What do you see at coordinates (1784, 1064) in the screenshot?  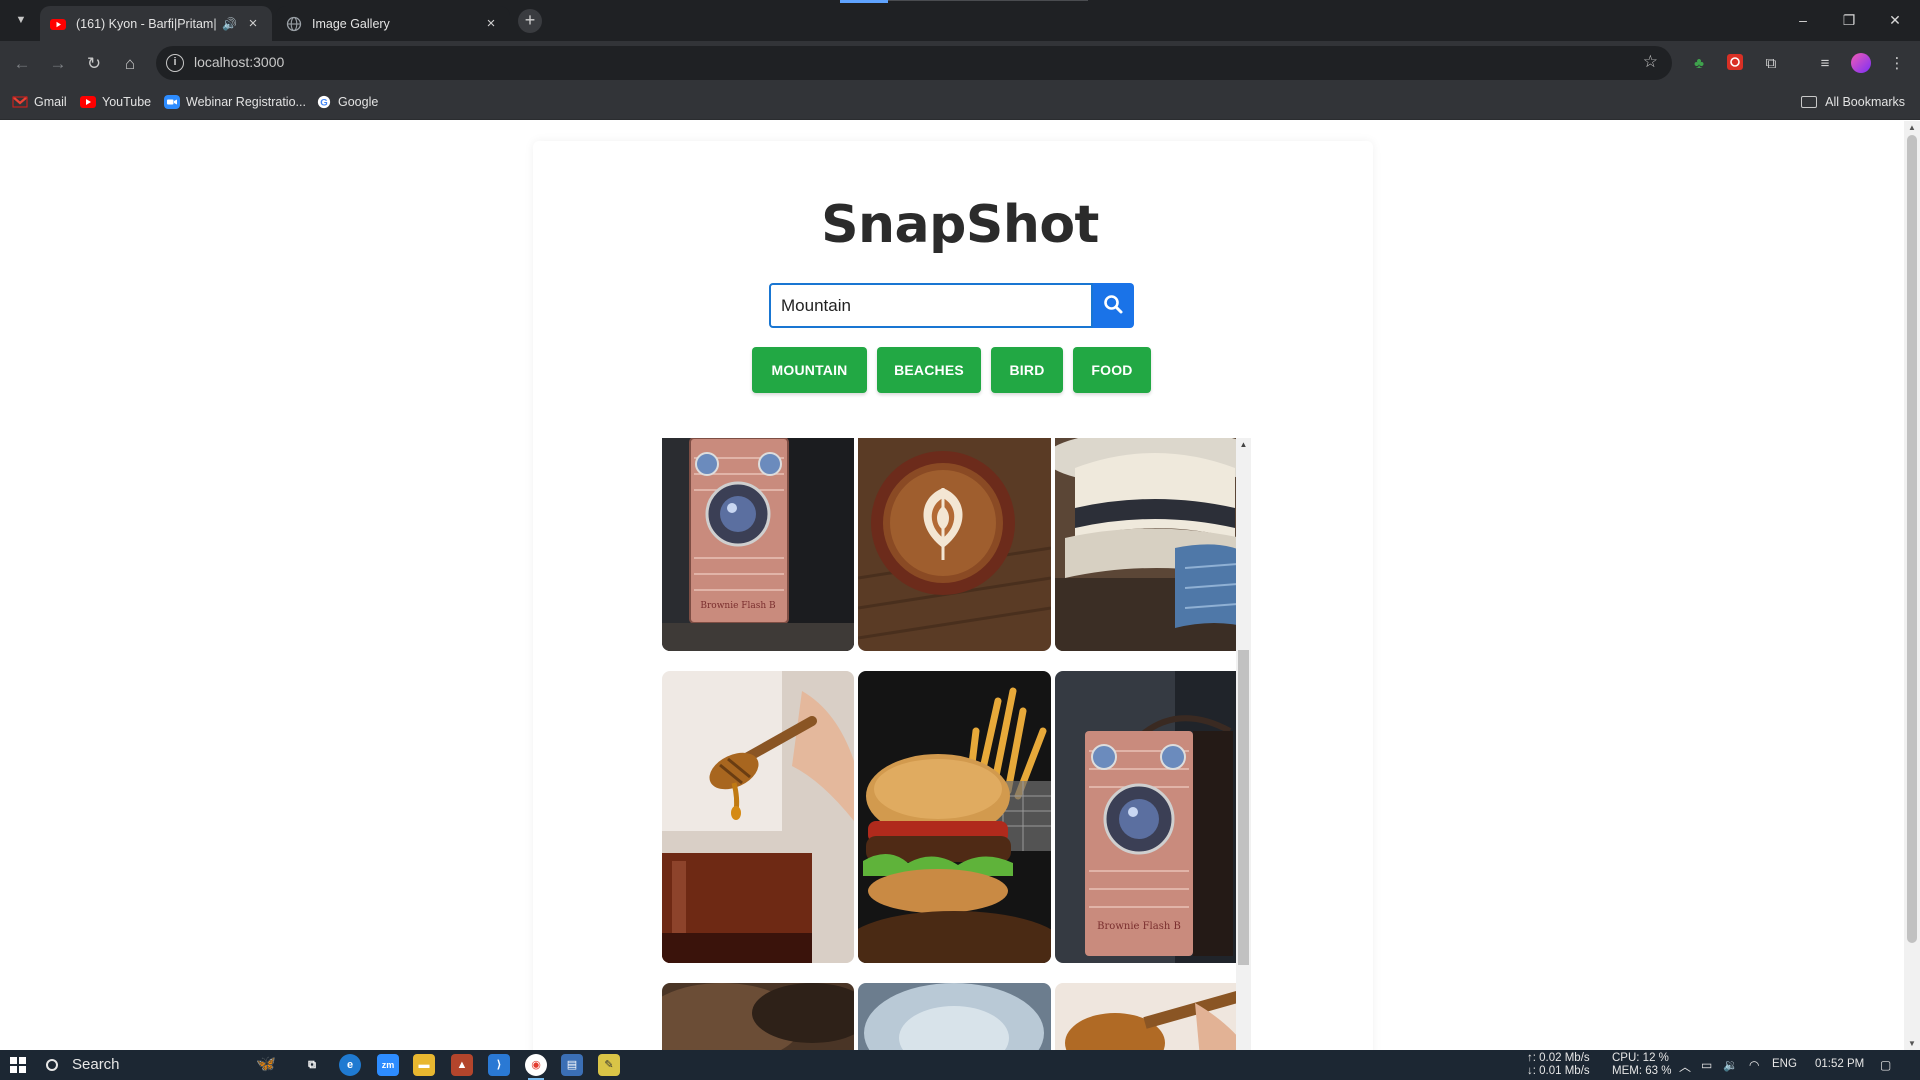 I see `language-indicator: ENG` at bounding box center [1784, 1064].